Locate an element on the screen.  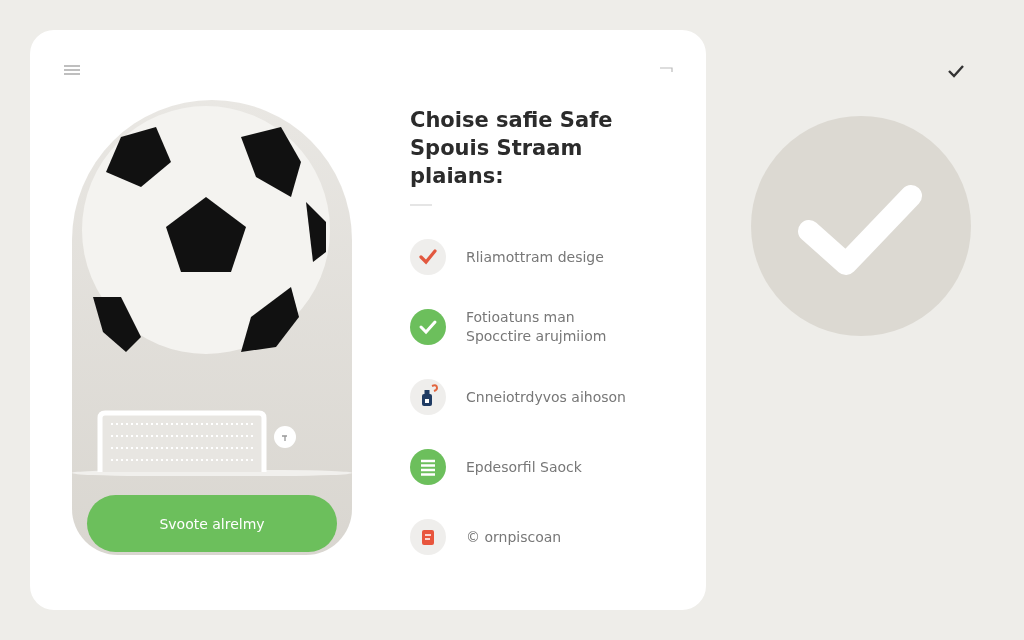
feature-text: Fotioatuns man Spocctire arujmiiom is located at coordinates (536, 327).